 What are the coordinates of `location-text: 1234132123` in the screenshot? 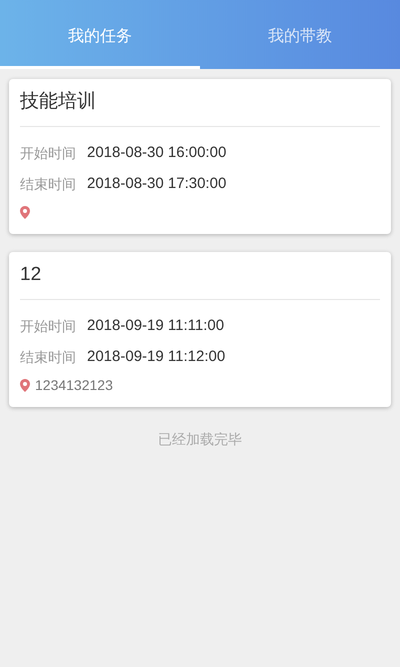 It's located at (74, 385).